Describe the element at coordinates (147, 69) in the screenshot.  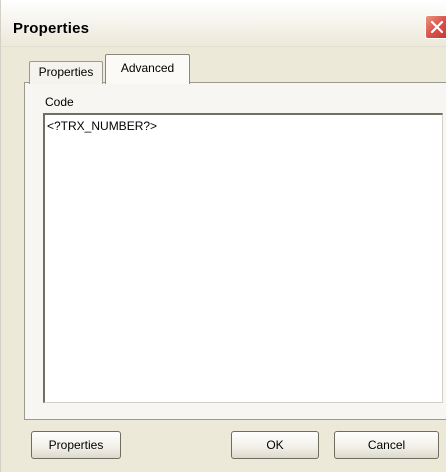
I see `tab-advanced: Advanced` at that location.